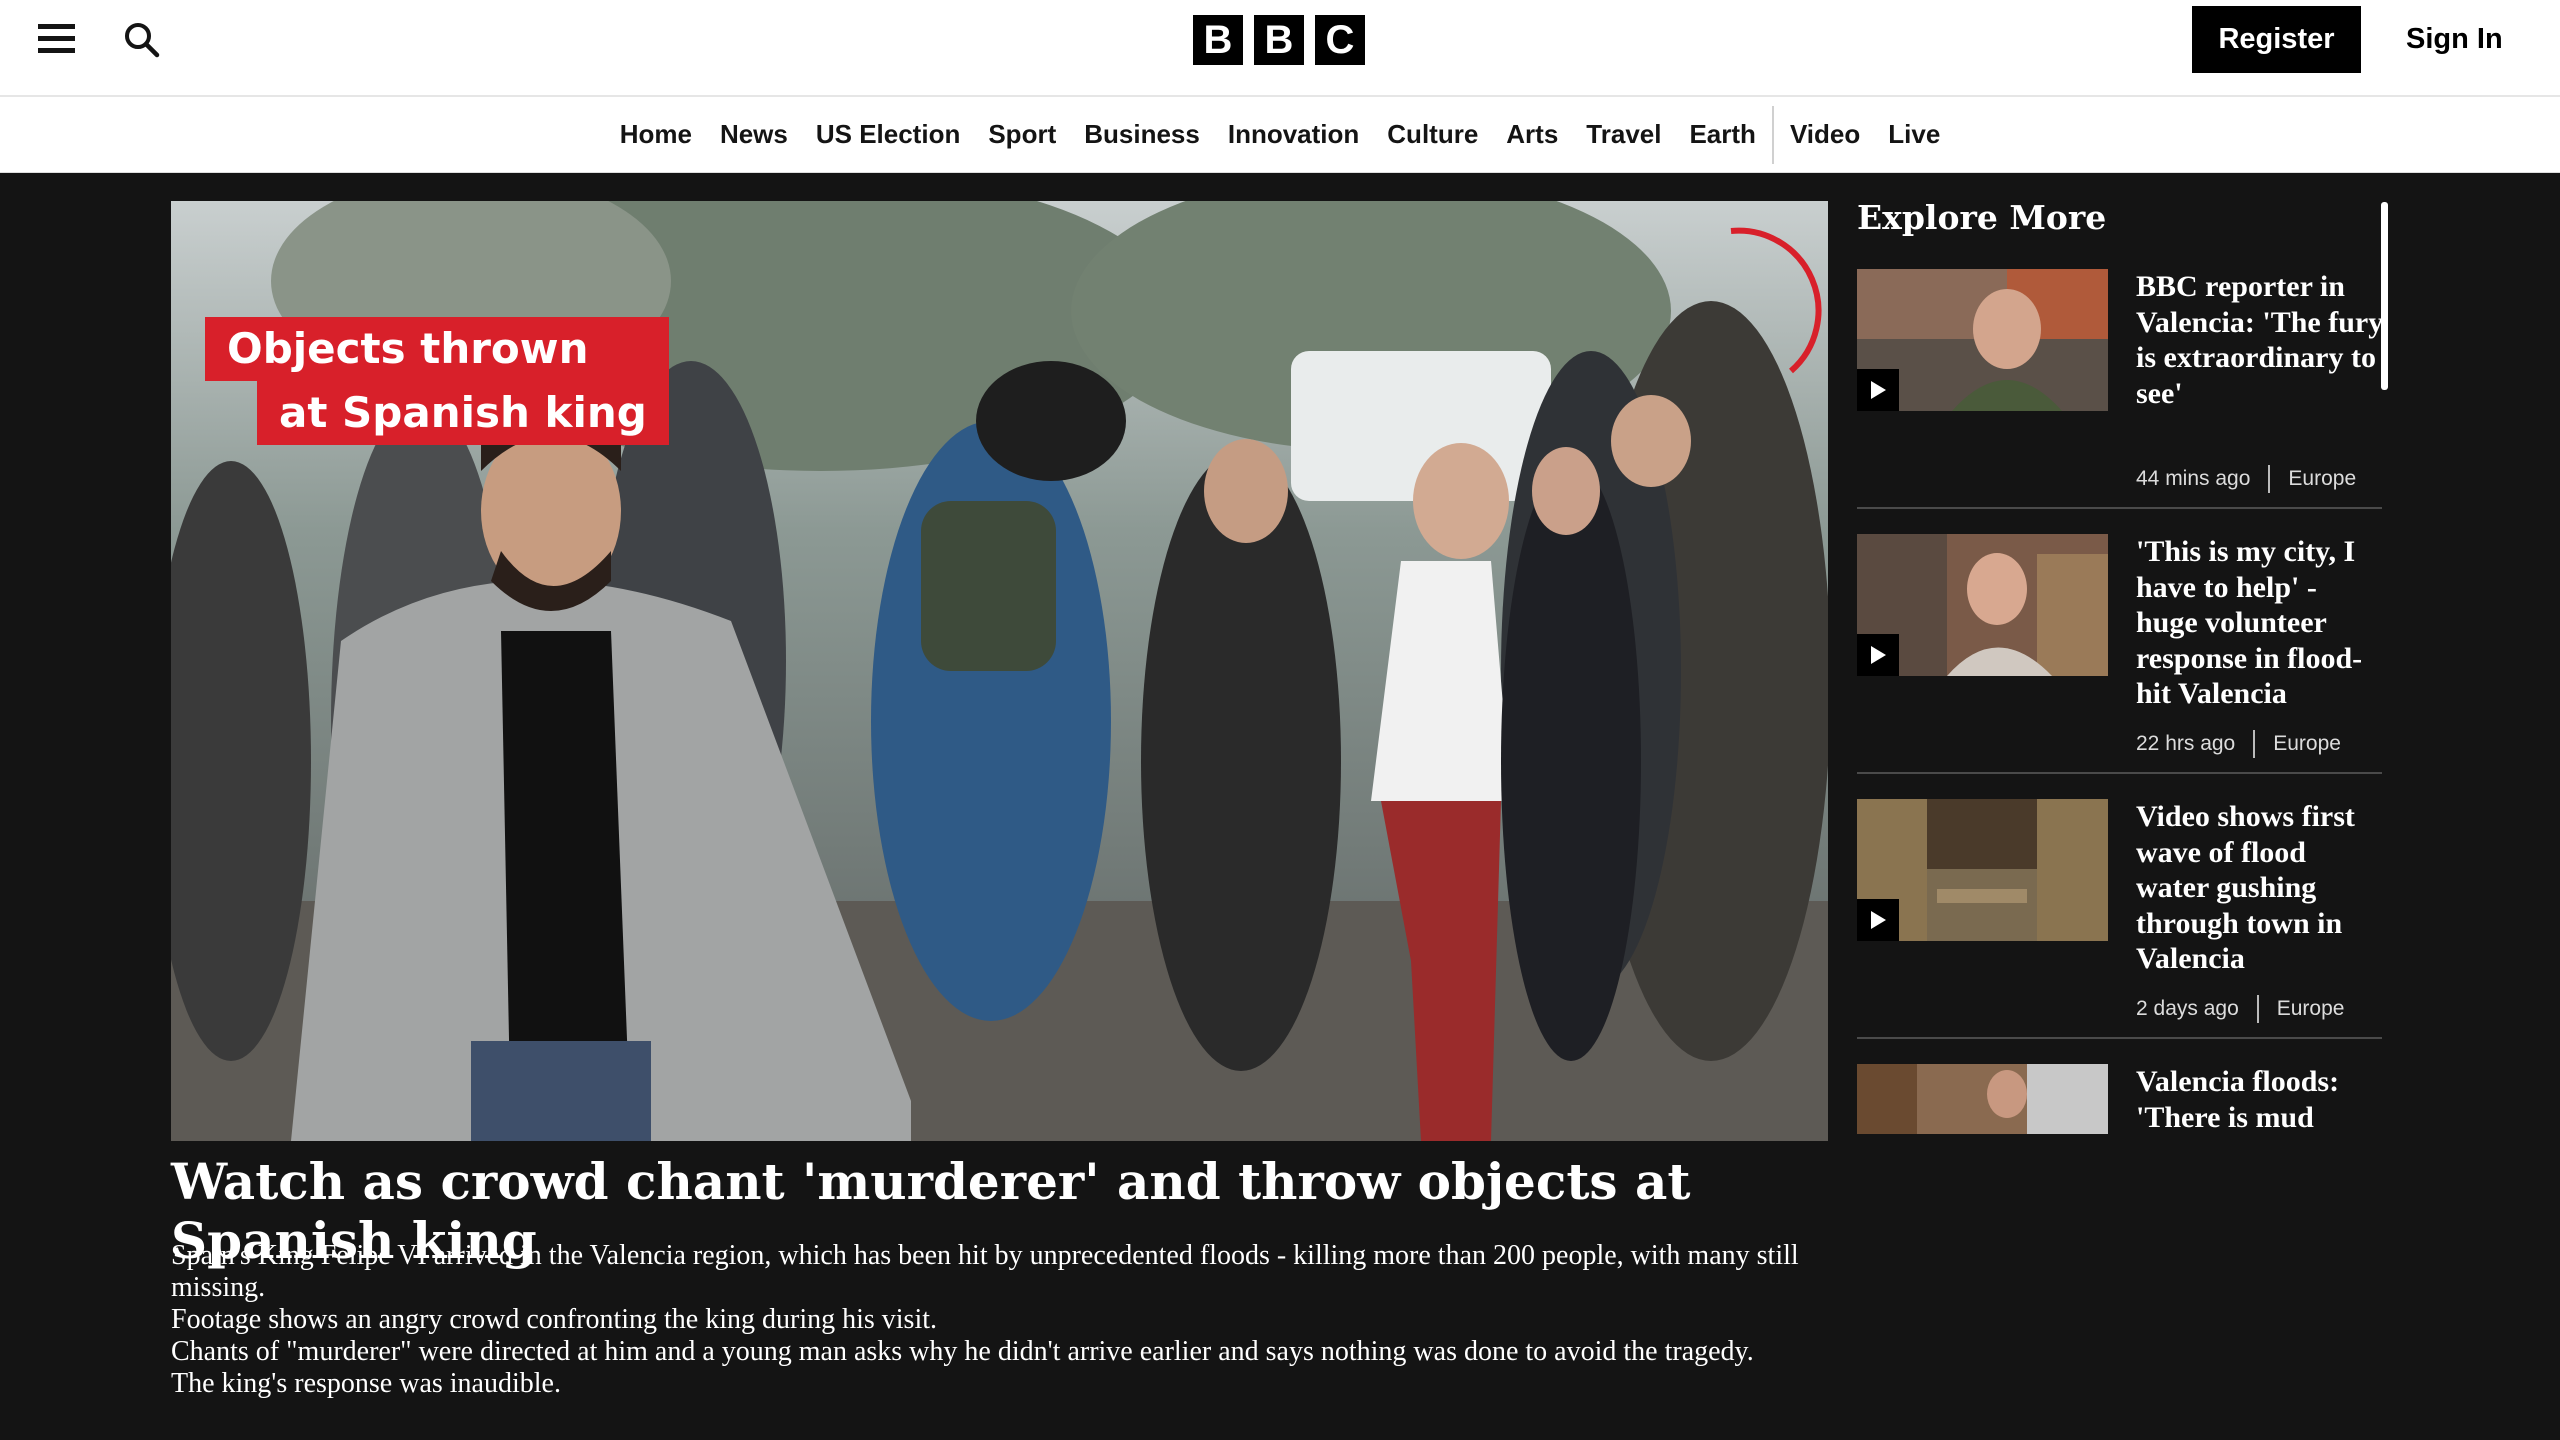 This screenshot has height=1440, width=2560. I want to click on sign-in-button: Sign In, so click(2480, 39).